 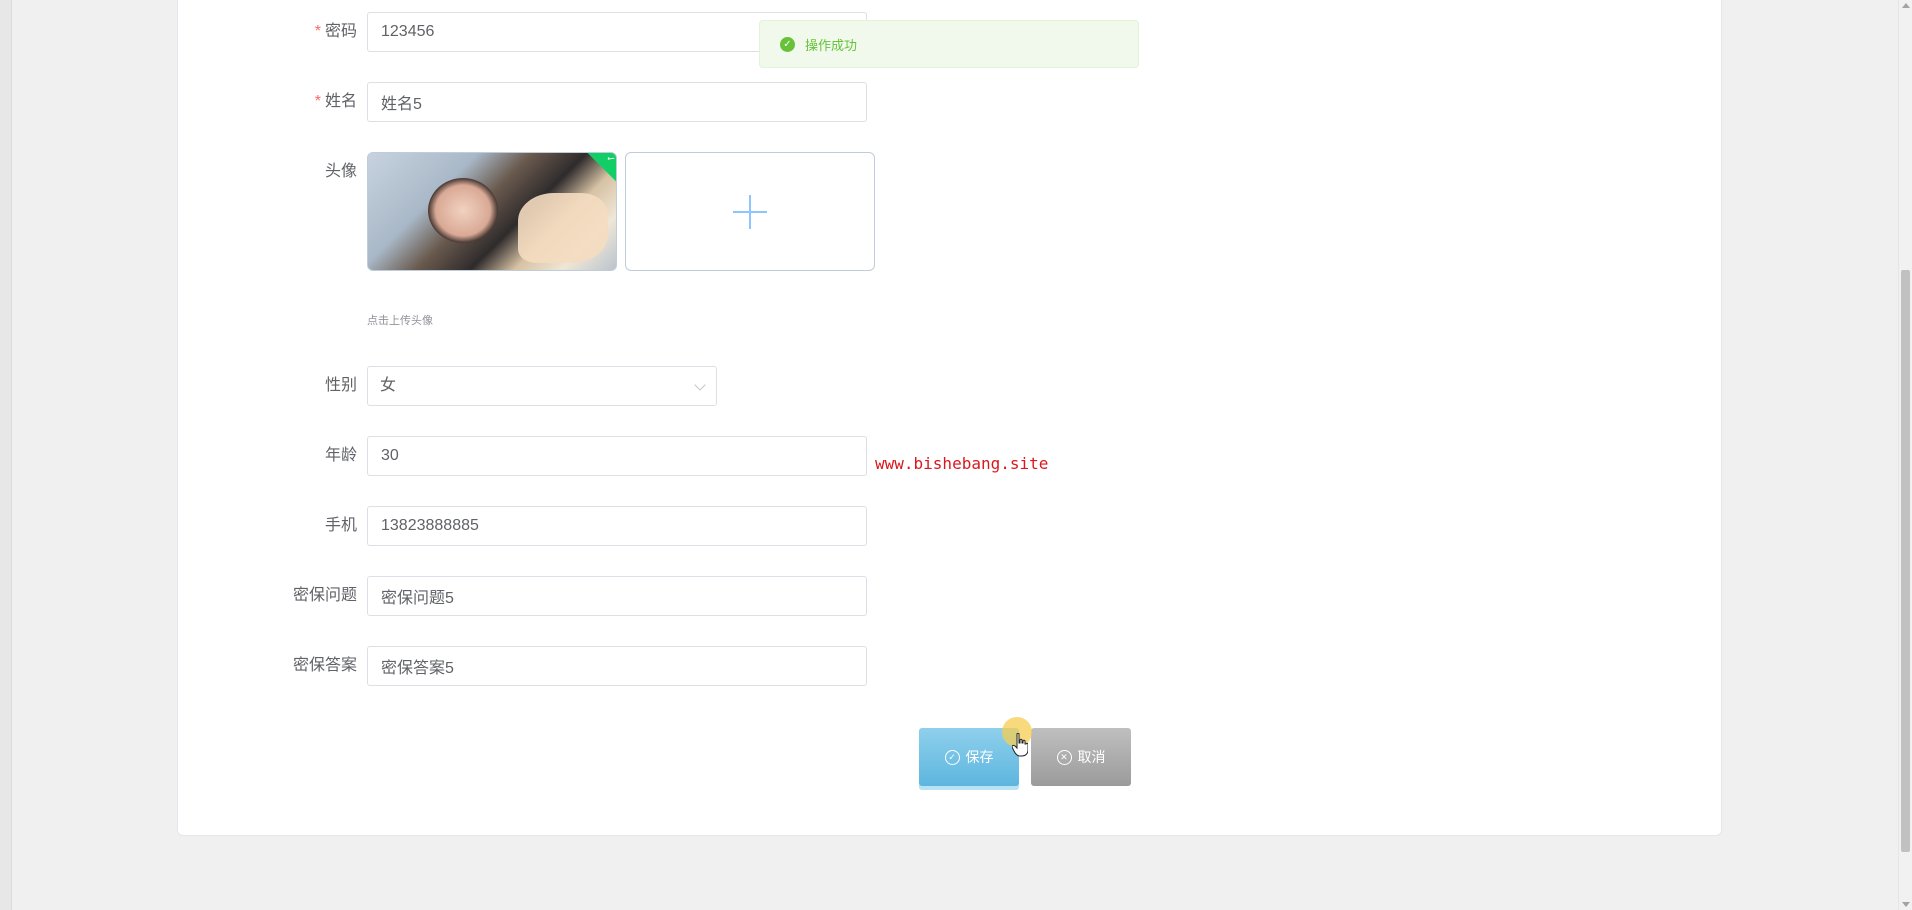 I want to click on name-label: * 姓名, so click(x=336, y=102).